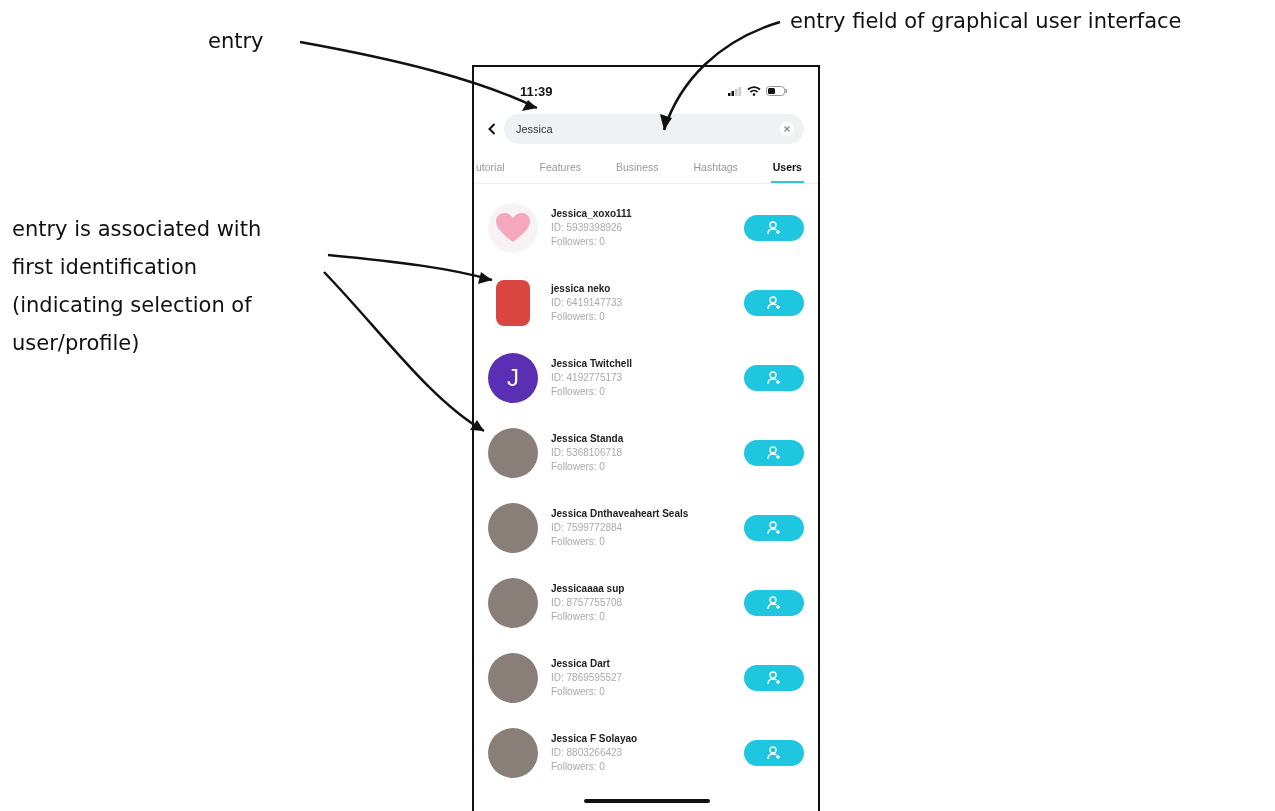 The width and height of the screenshot is (1275, 811). What do you see at coordinates (536, 91) in the screenshot?
I see `status-time: 11:39` at bounding box center [536, 91].